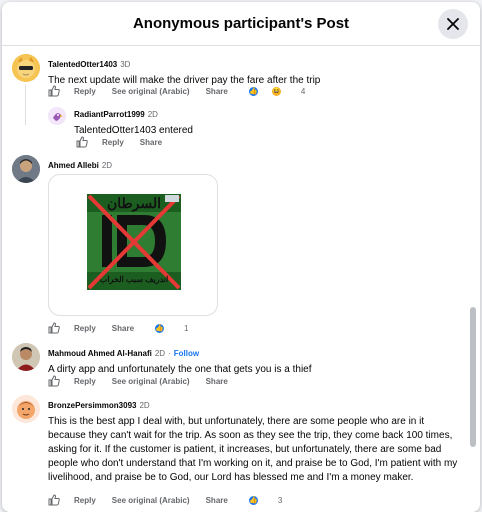 The height and width of the screenshot is (512, 482). I want to click on dialog-header: Anonymous participant's Post, so click(241, 24).